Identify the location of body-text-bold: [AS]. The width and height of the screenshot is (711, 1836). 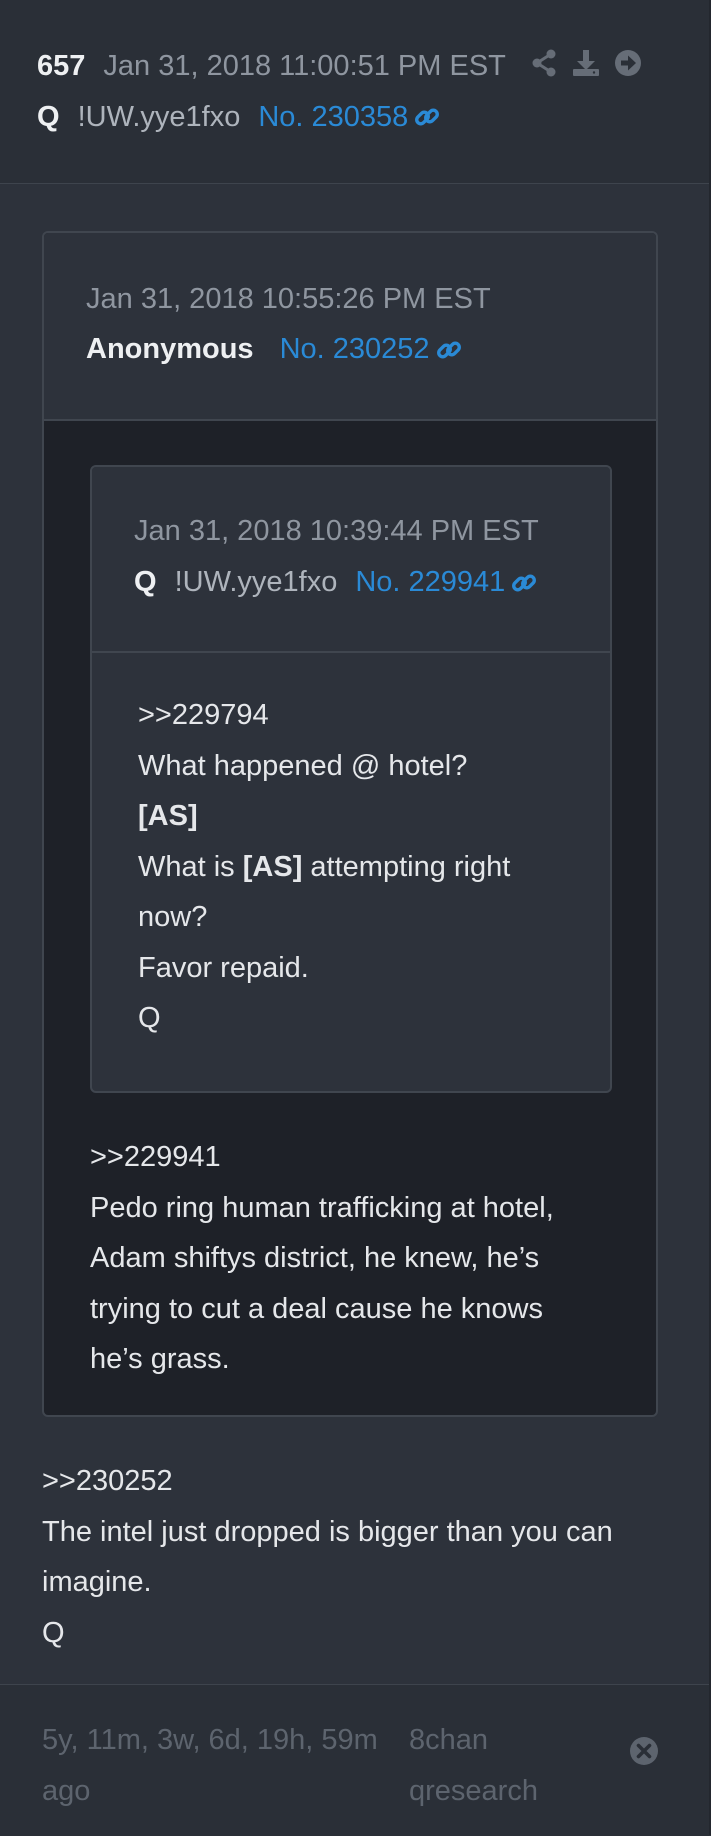
(272, 866).